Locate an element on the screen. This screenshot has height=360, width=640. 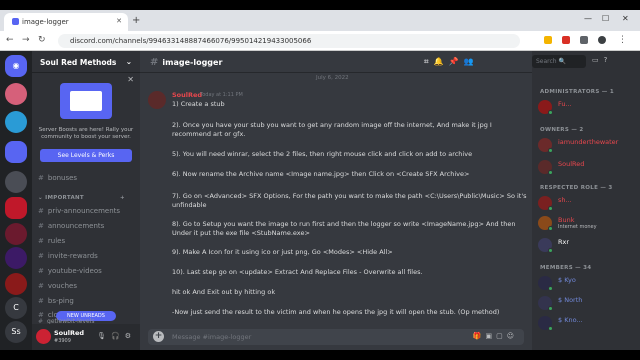
user-tag: #3909 is located at coordinates (62, 341).